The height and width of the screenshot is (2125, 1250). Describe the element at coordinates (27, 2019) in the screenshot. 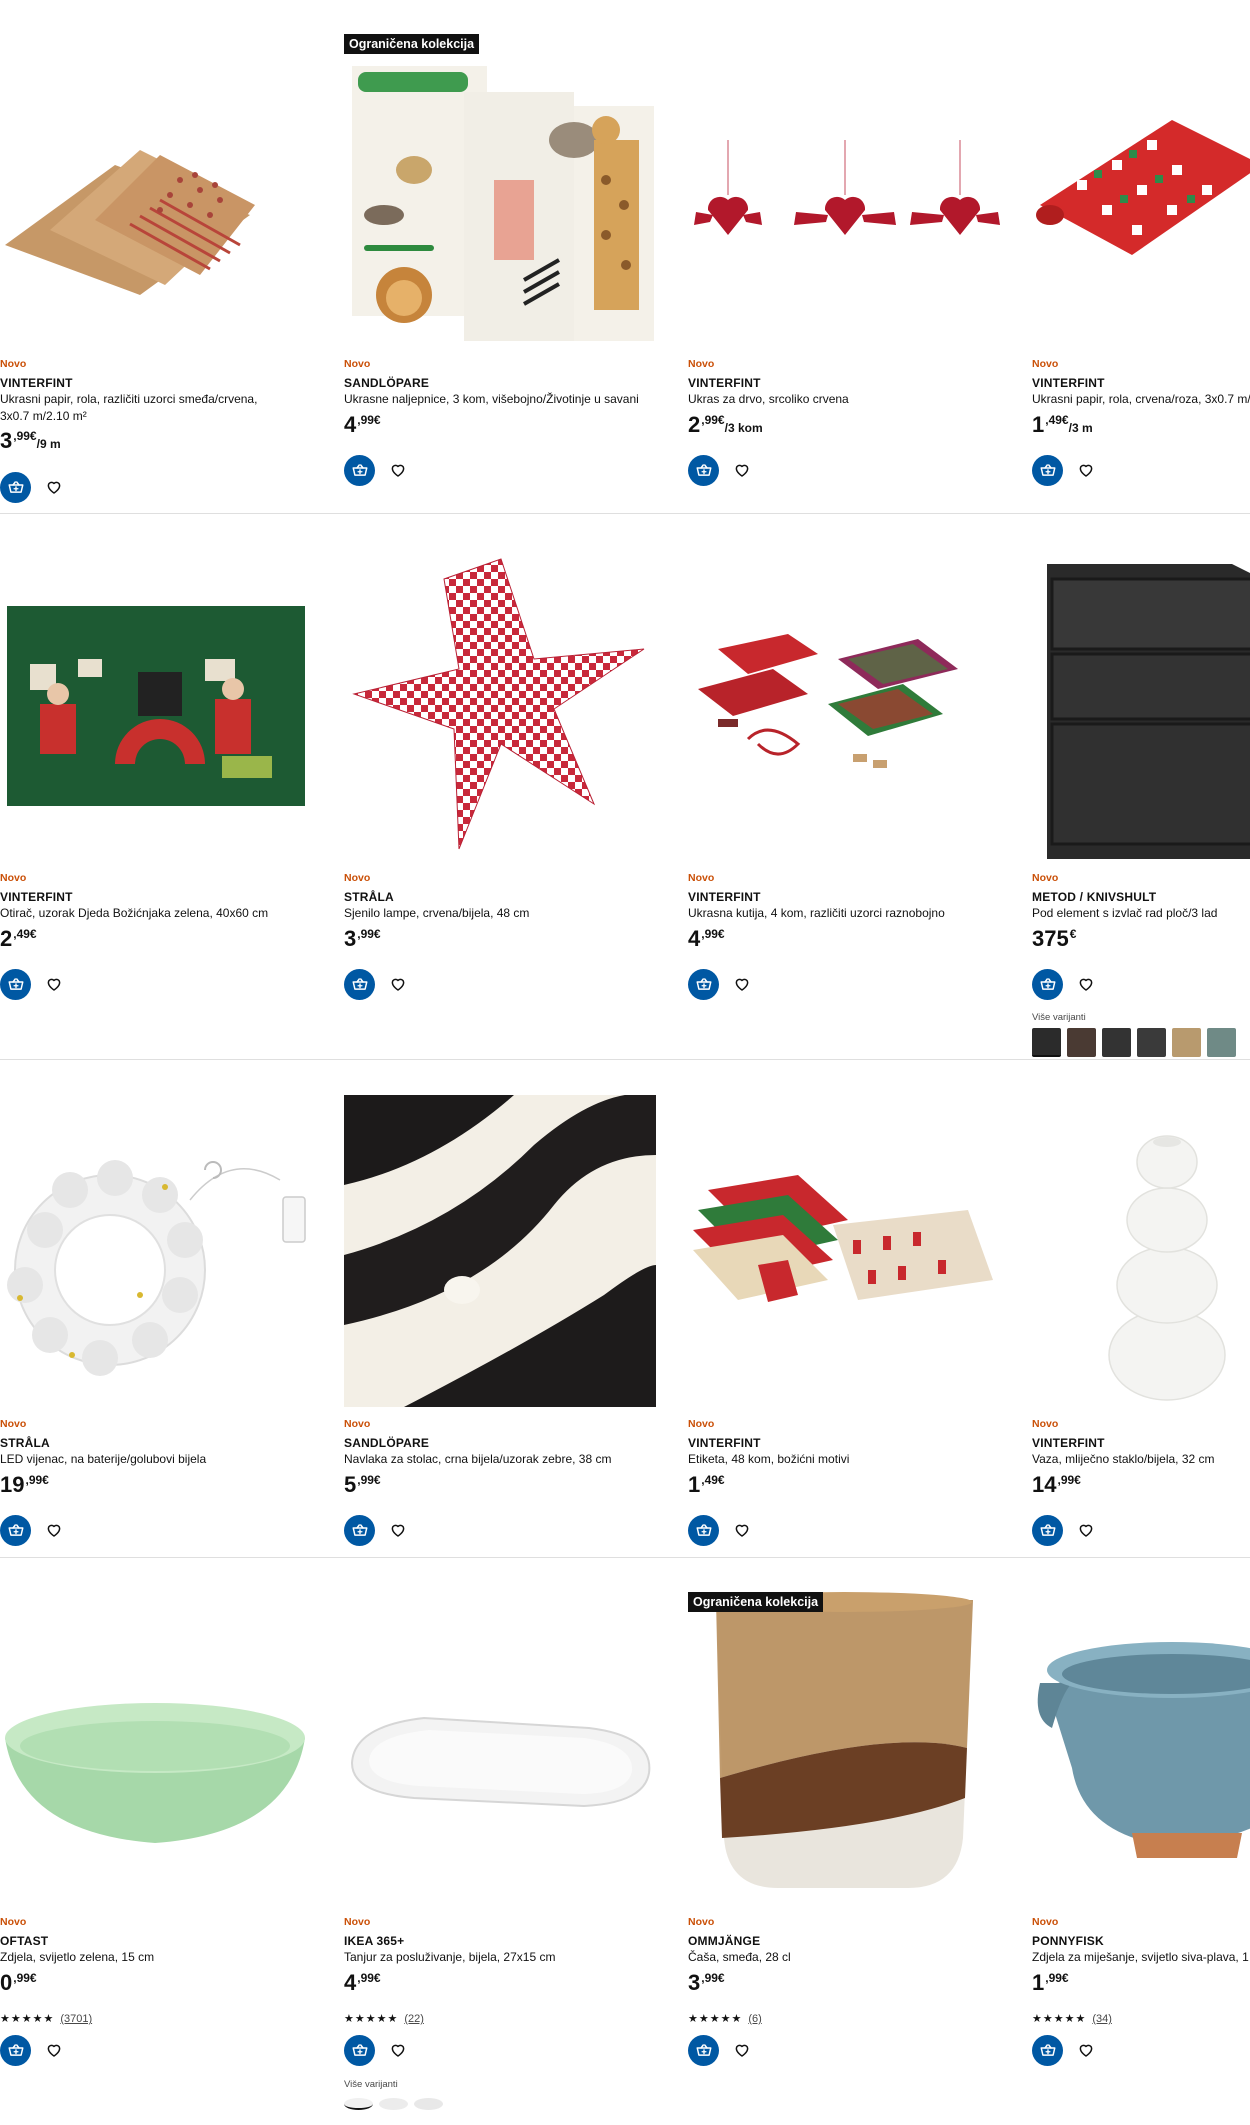

I see `star-icon: ★★★★★` at that location.